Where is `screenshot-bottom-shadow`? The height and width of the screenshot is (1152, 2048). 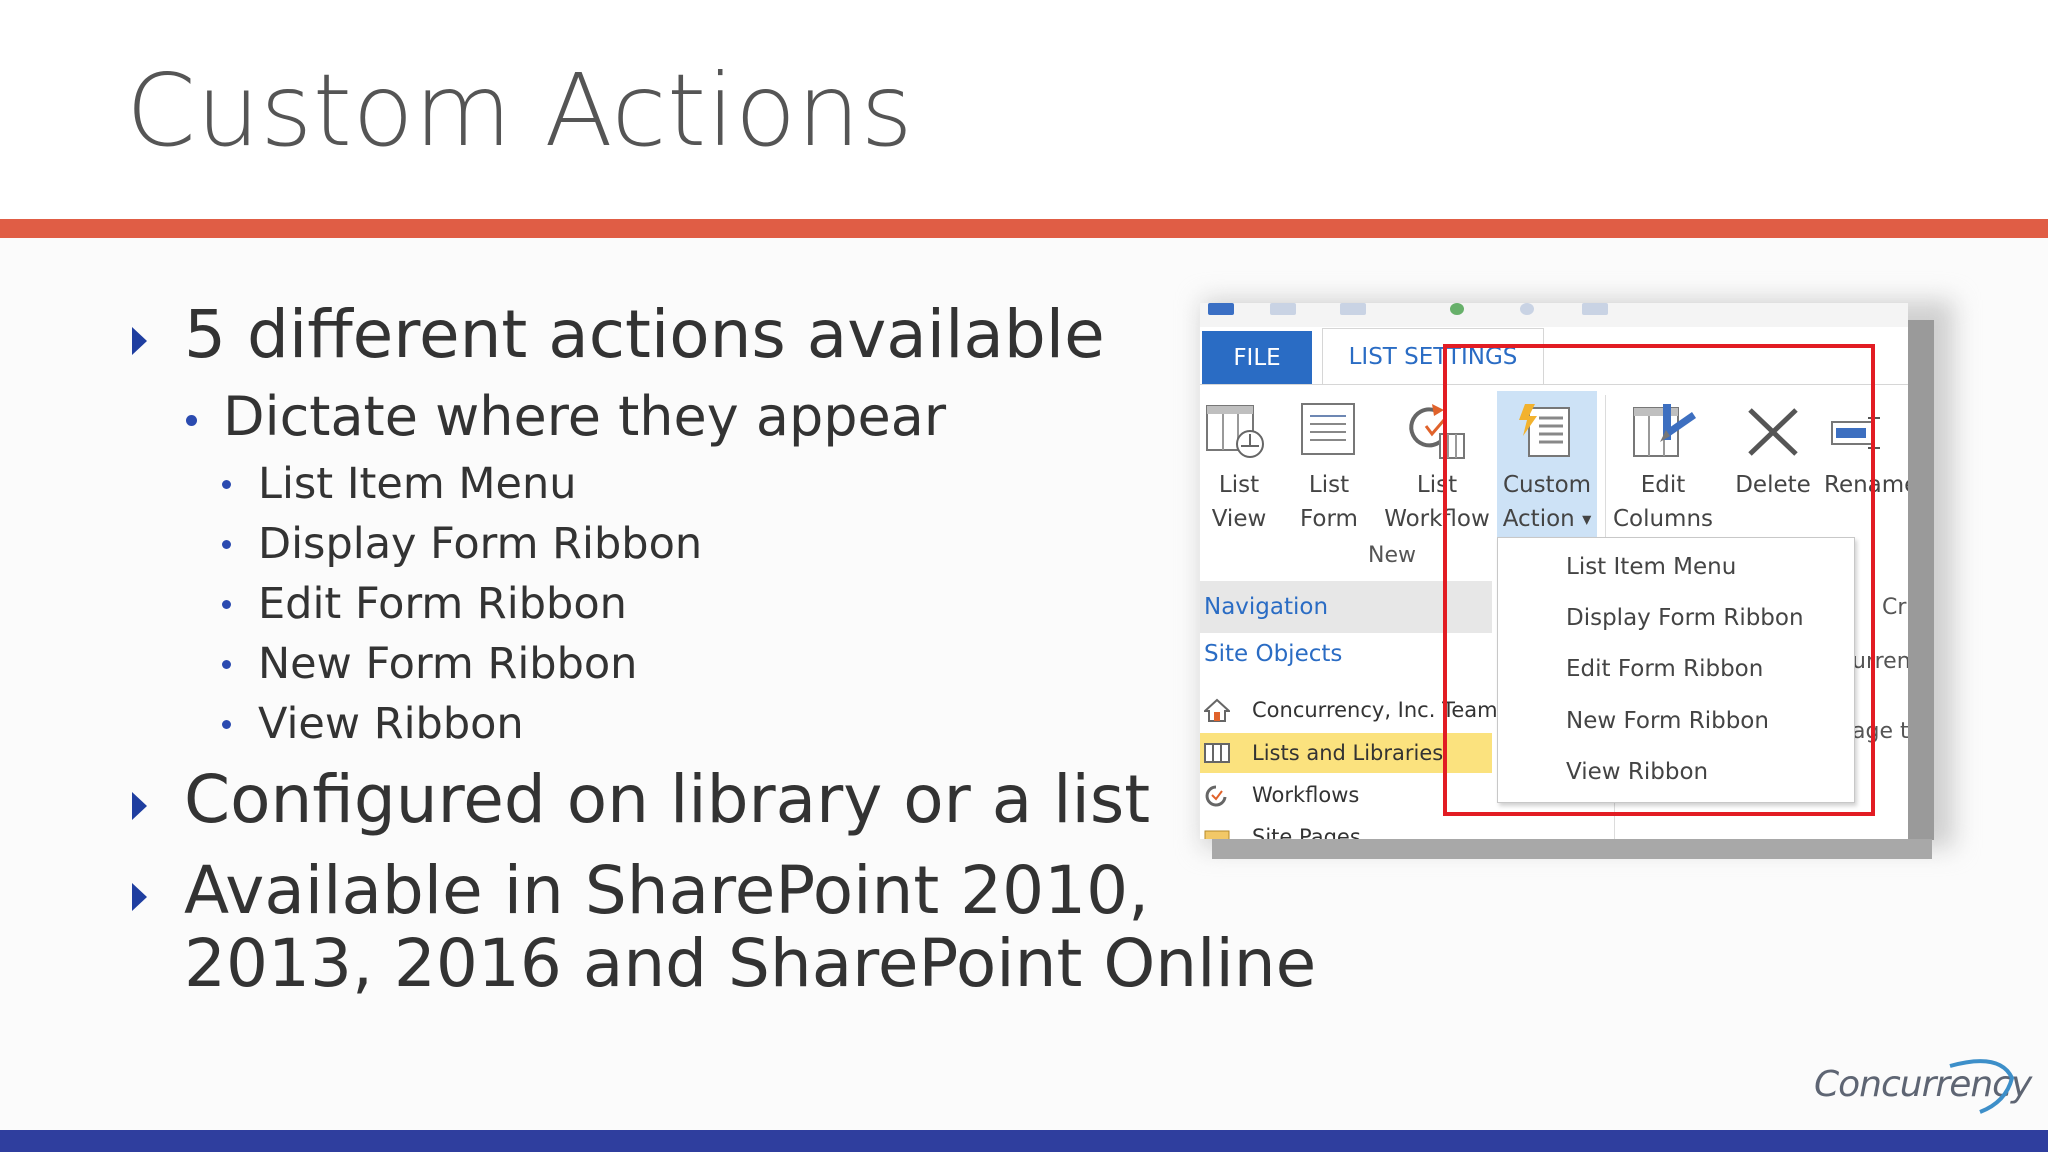 screenshot-bottom-shadow is located at coordinates (1572, 849).